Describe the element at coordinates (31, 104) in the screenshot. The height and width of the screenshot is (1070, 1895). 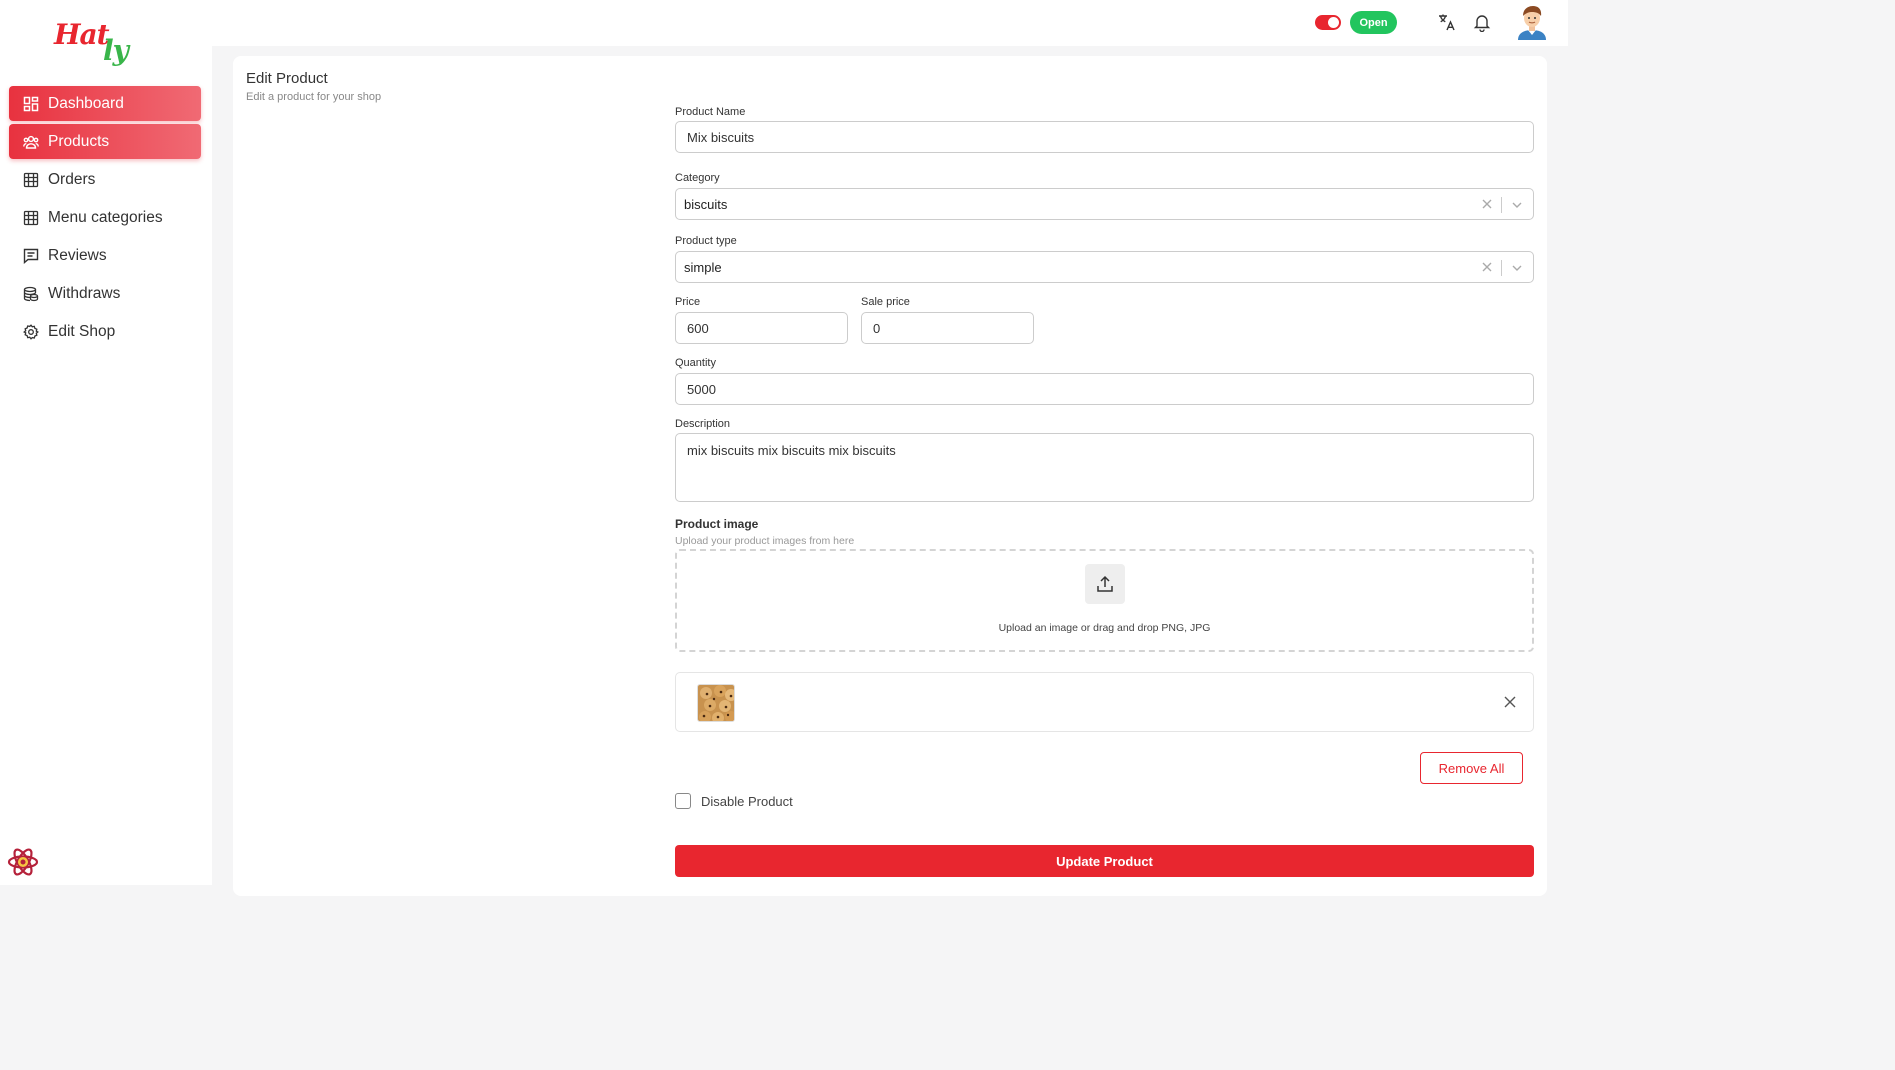
I see `dashboard-icon` at that location.